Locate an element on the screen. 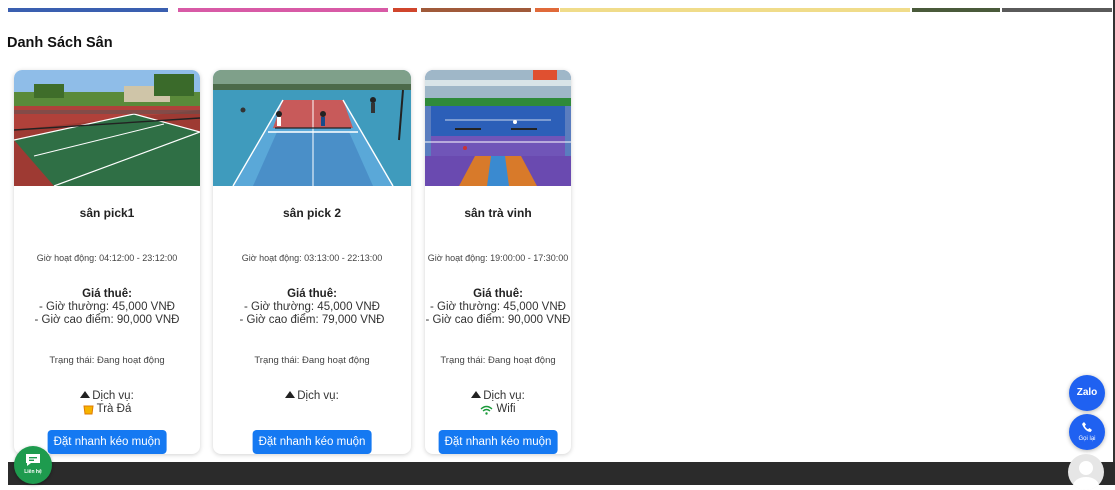 The image size is (1115, 490). phone-icon is located at coordinates (1087, 427).